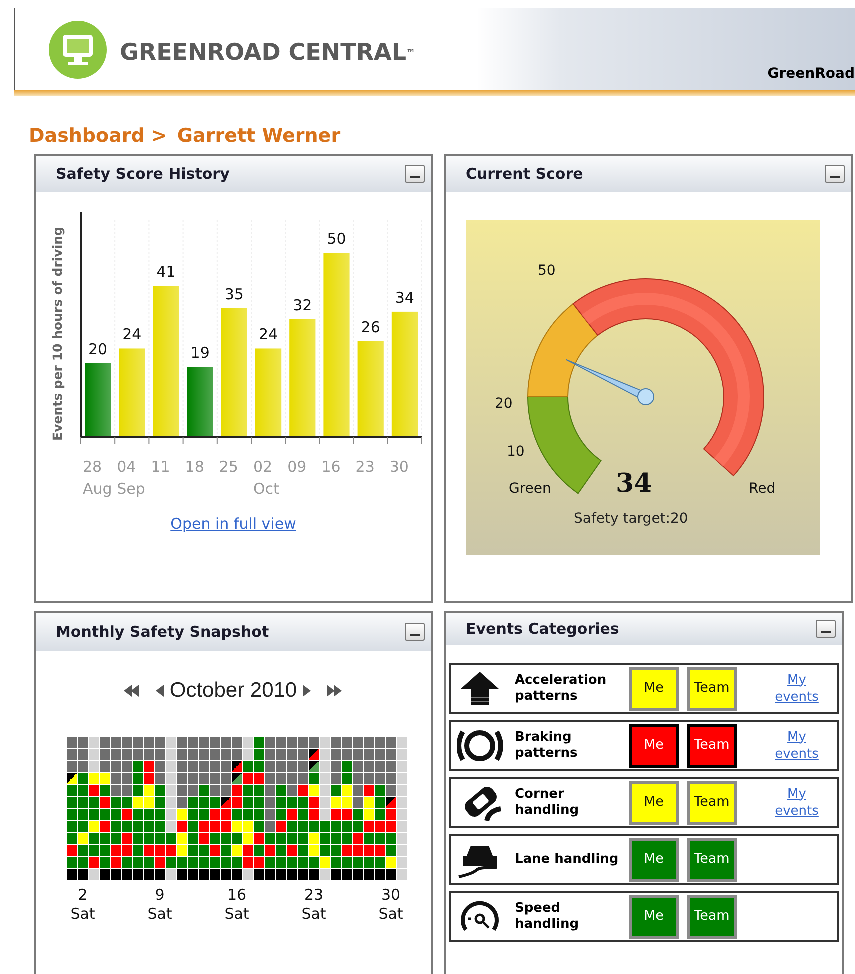 The width and height of the screenshot is (855, 974). Describe the element at coordinates (654, 746) in the screenshot. I see `my-score-button: Me` at that location.